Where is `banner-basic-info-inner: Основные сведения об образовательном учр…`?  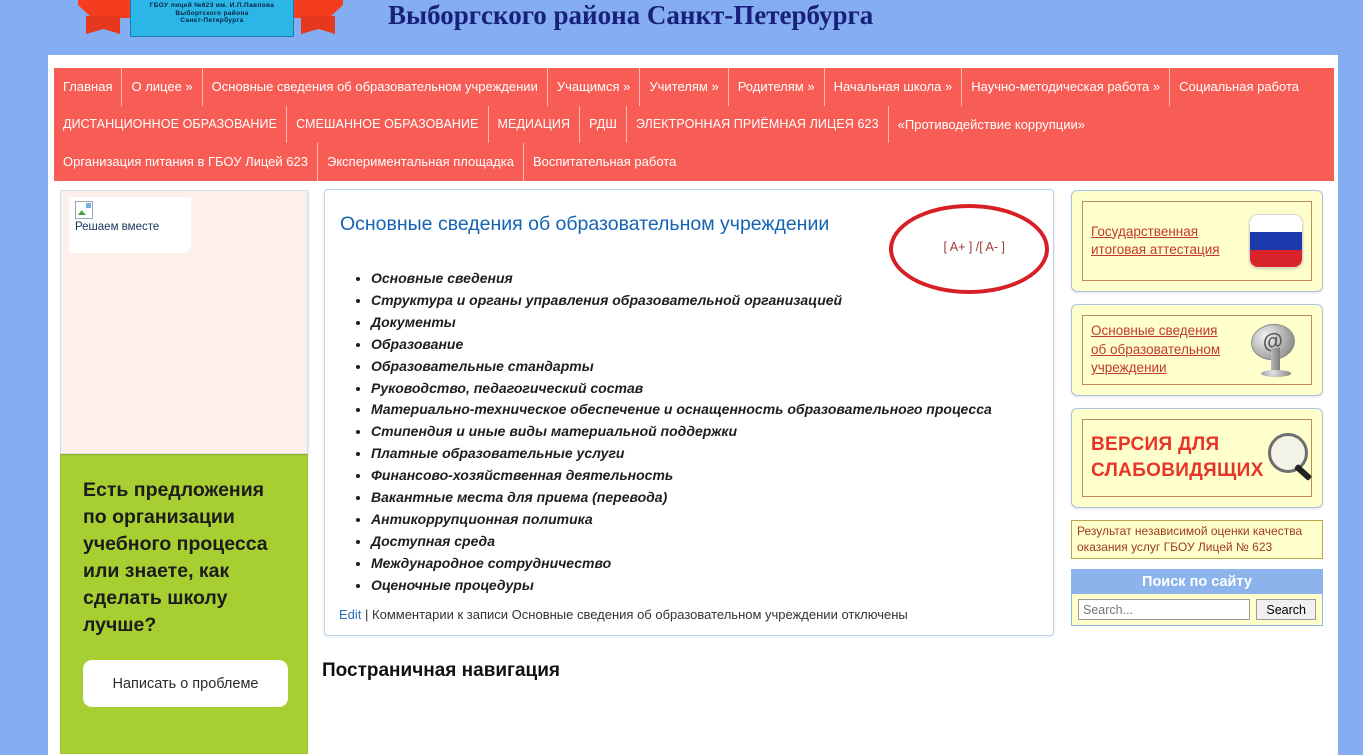 banner-basic-info-inner: Основные сведения об образовательном учр… is located at coordinates (1197, 350).